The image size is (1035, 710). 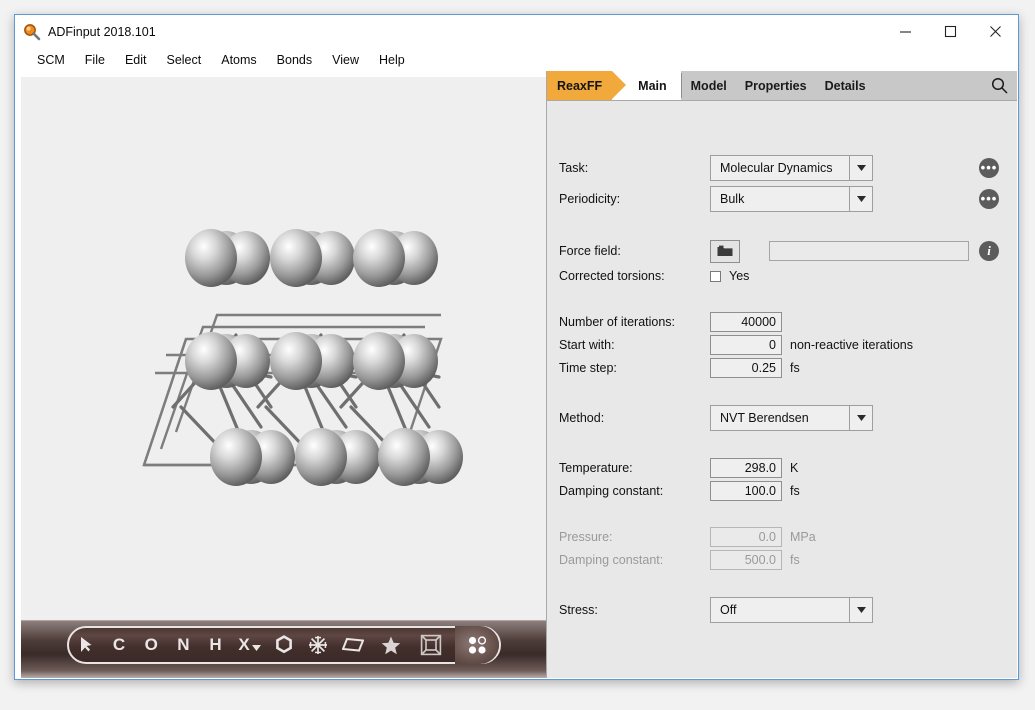 I want to click on force-field-input, so click(x=869, y=251).